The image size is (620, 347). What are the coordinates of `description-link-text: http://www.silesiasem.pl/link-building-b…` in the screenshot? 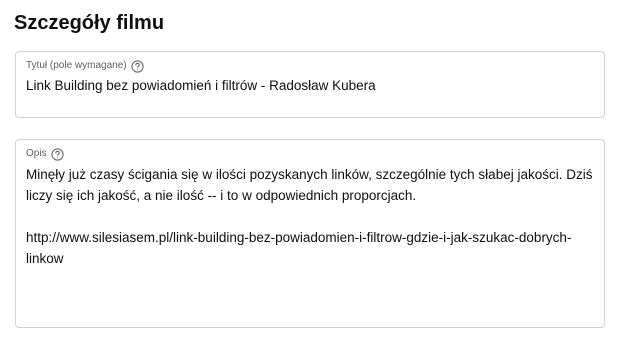 It's located at (299, 248).